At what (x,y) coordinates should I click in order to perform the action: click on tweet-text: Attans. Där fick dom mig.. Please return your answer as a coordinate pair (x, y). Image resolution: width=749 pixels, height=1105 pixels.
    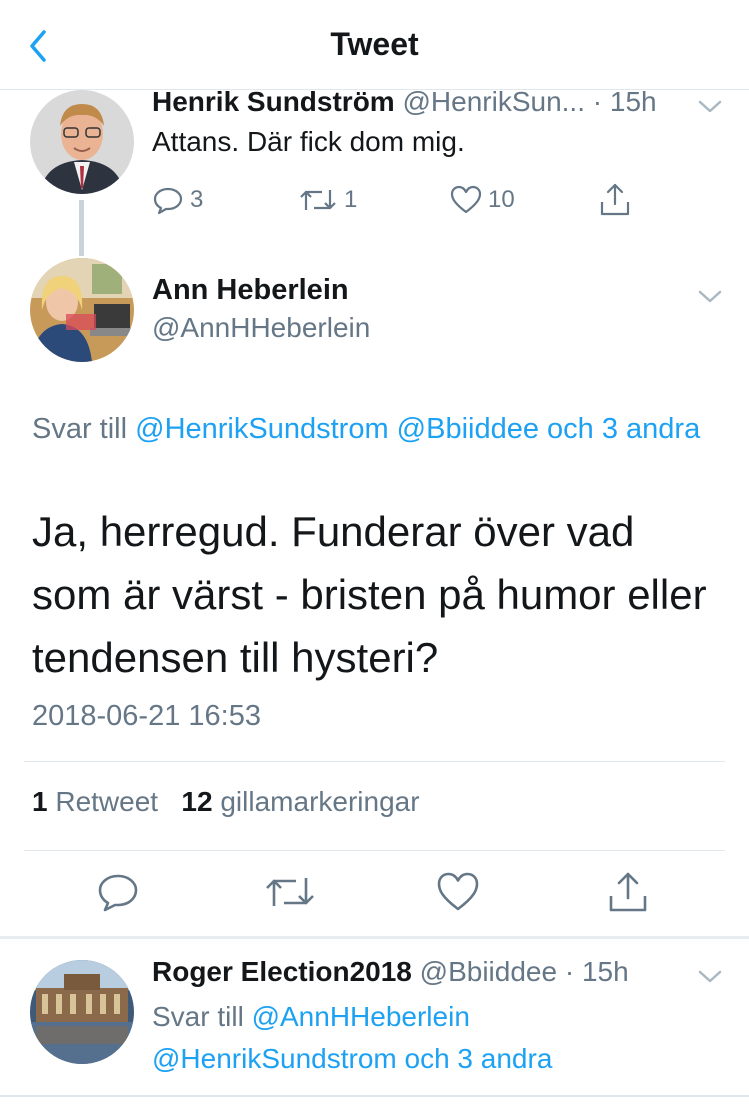
    Looking at the image, I should click on (308, 141).